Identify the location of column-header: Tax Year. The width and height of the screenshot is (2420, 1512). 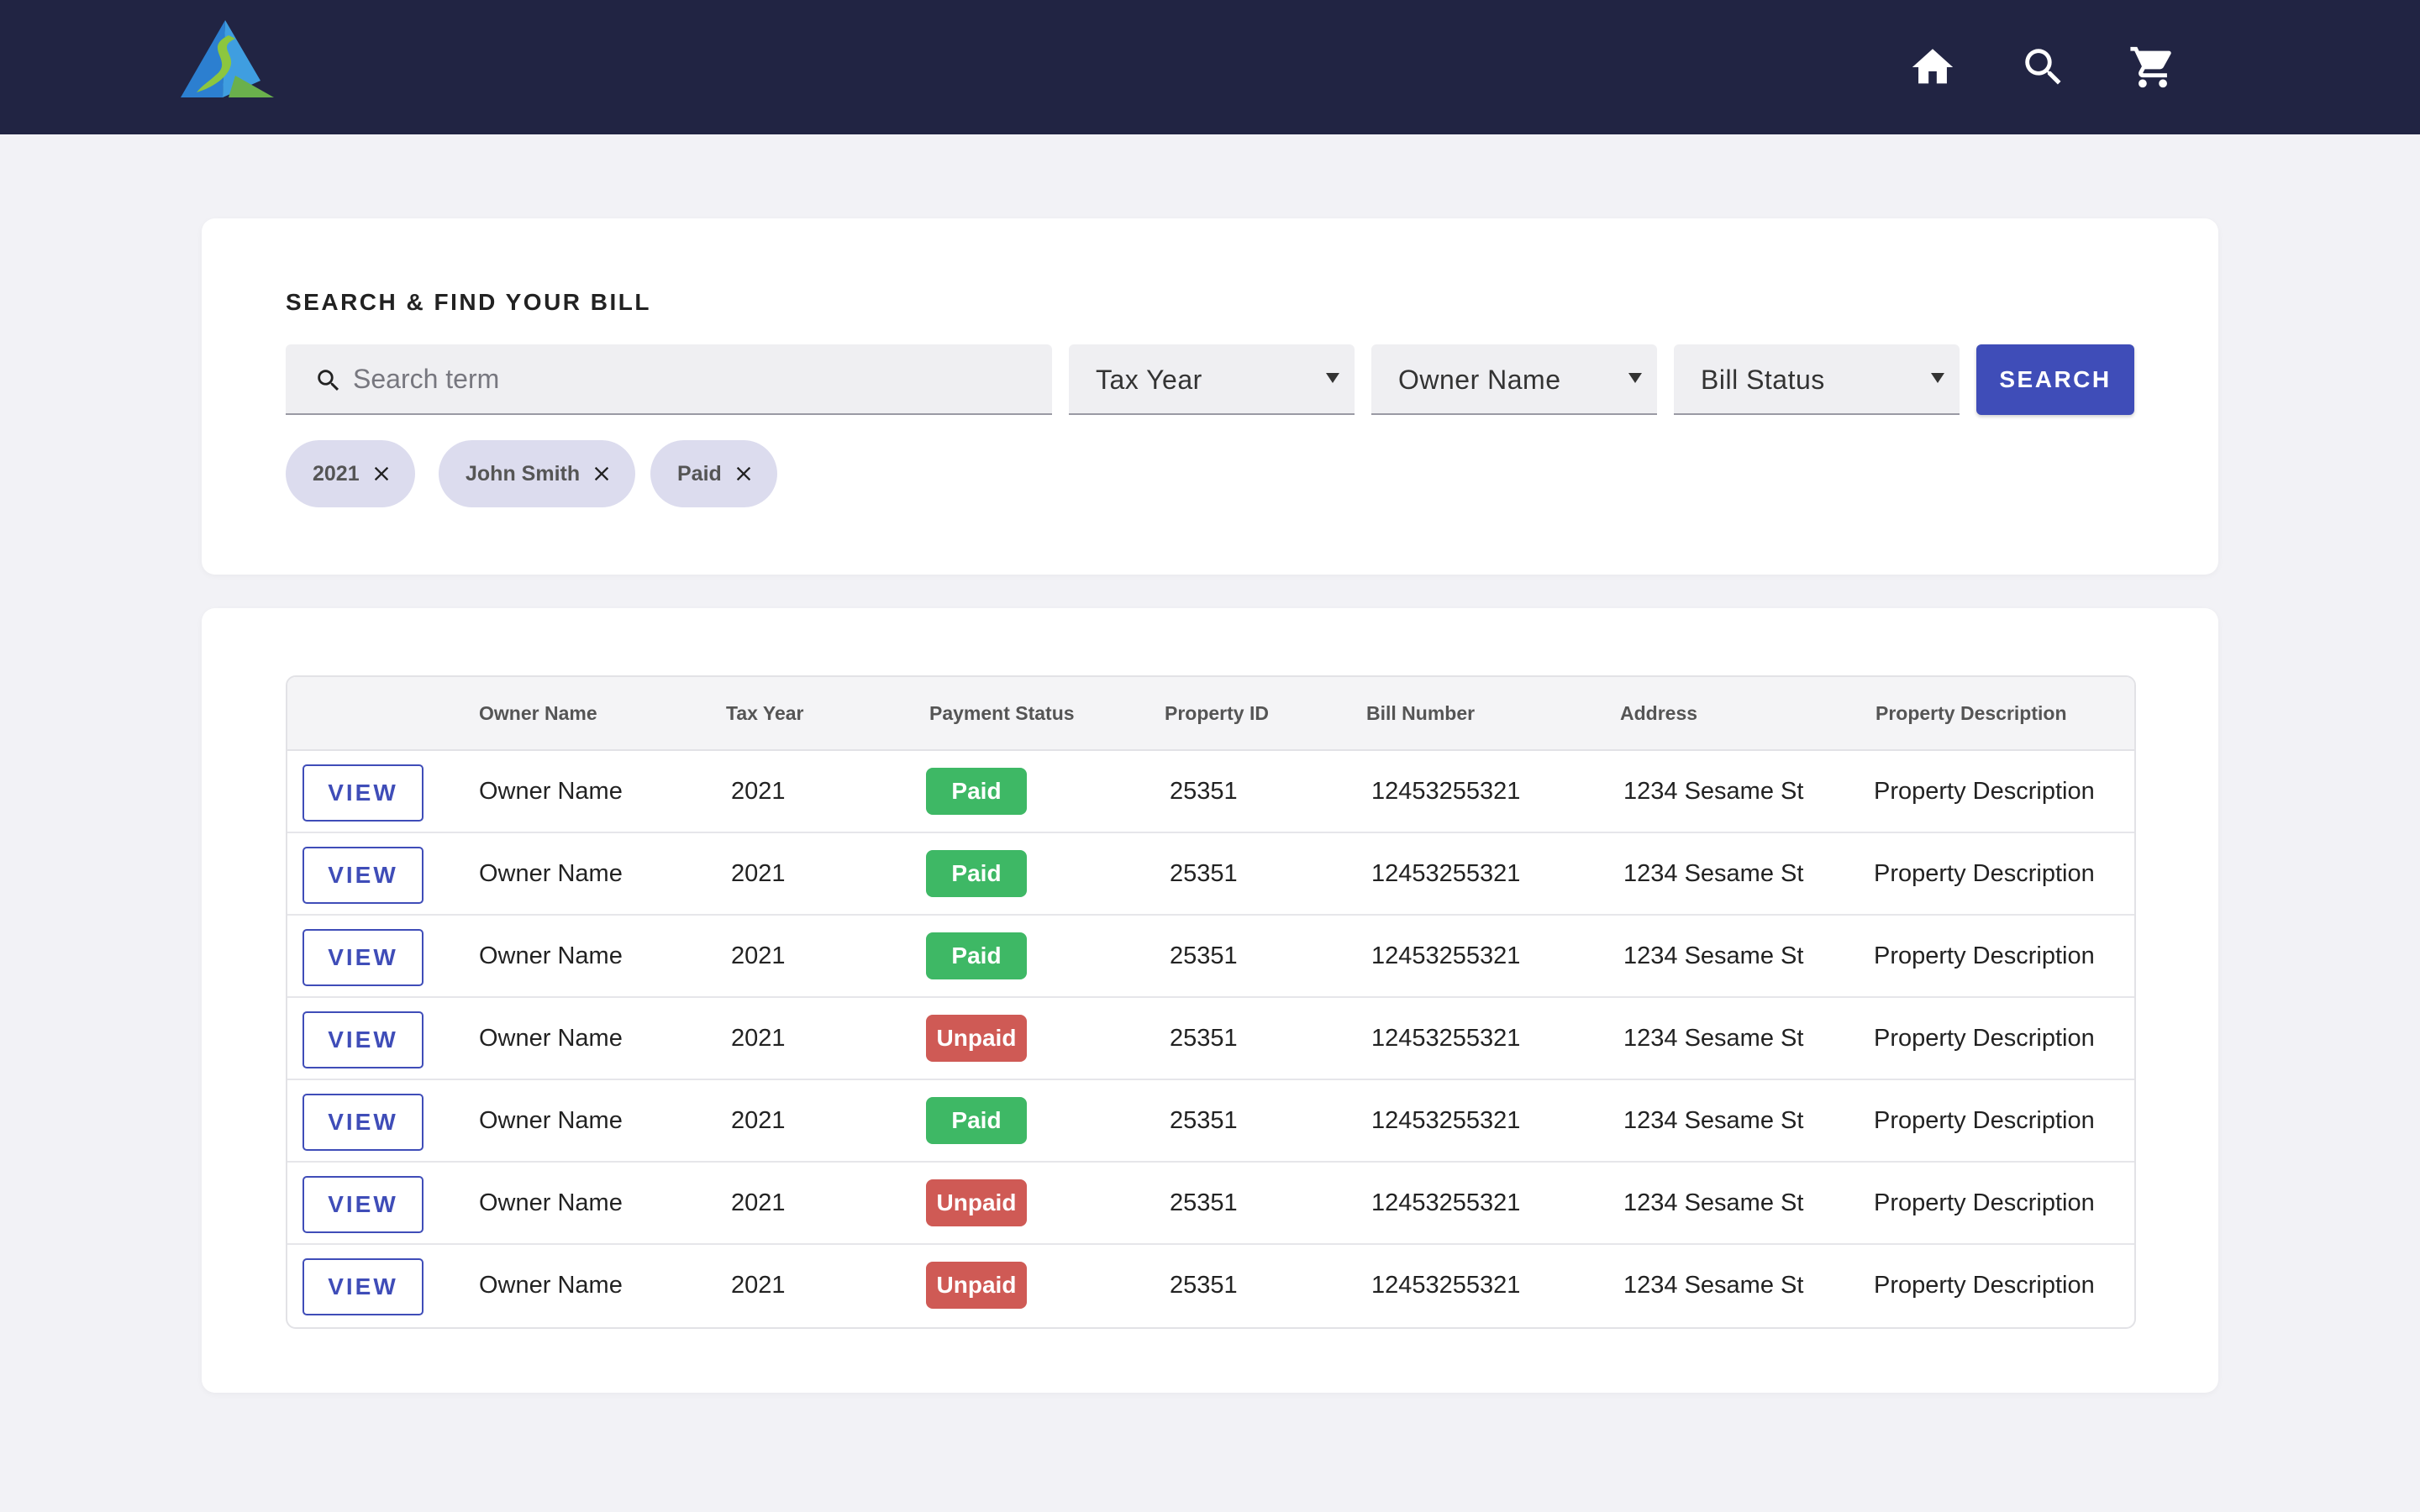
(765, 713).